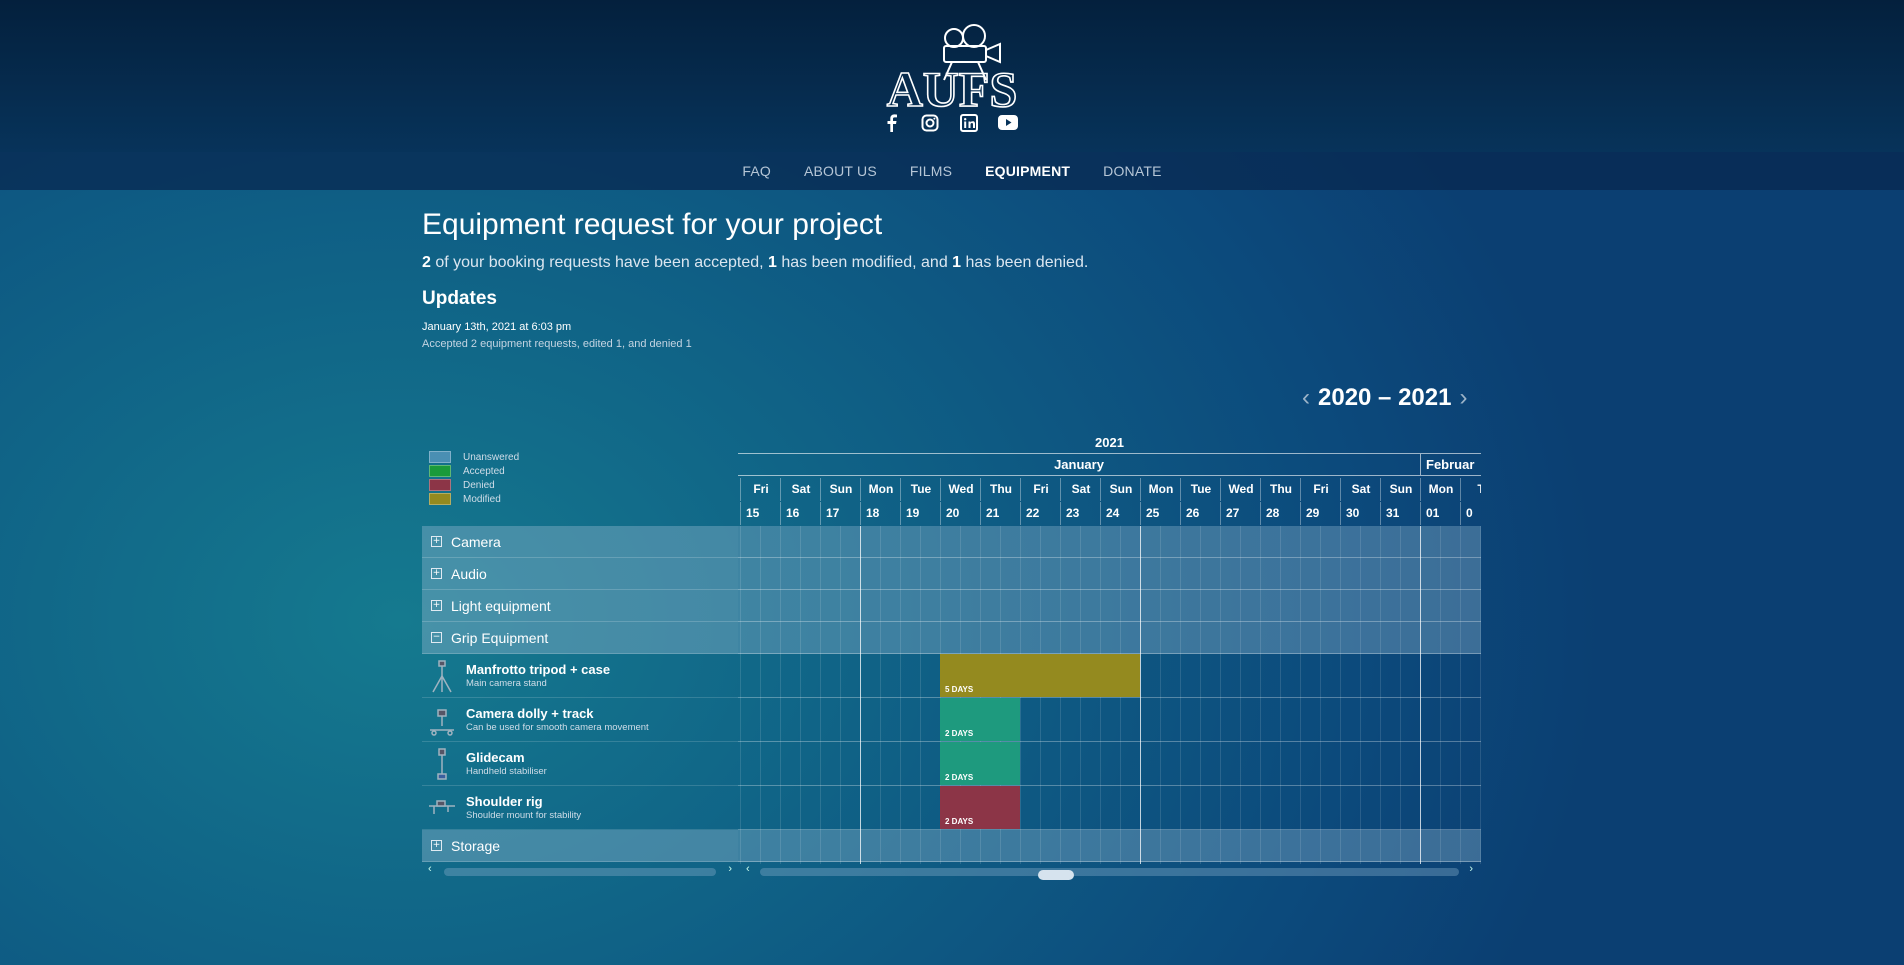 This screenshot has width=1904, height=965. Describe the element at coordinates (931, 171) in the screenshot. I see `nav-films: FILMS` at that location.